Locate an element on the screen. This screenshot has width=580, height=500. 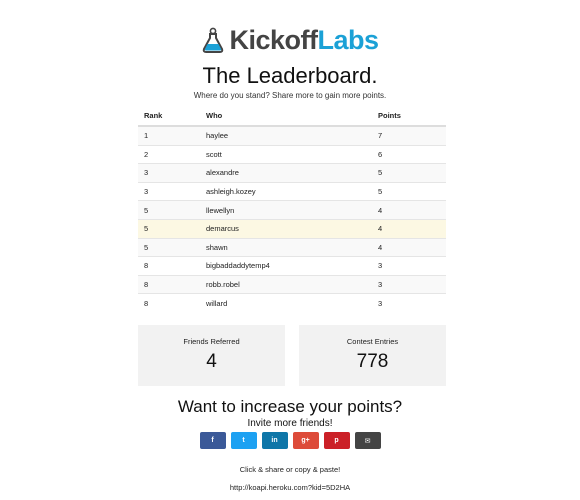
share-helper-text: Click & share or copy & paste! is located at coordinates (290, 469).